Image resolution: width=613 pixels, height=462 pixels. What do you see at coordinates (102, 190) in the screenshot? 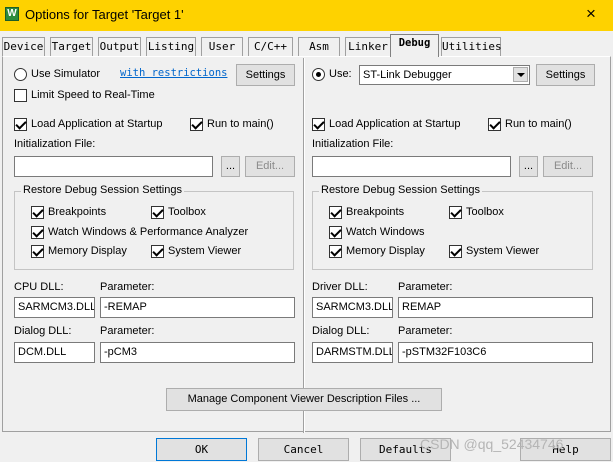
I see `left-restore-title: Restore Debug Session Settings` at bounding box center [102, 190].